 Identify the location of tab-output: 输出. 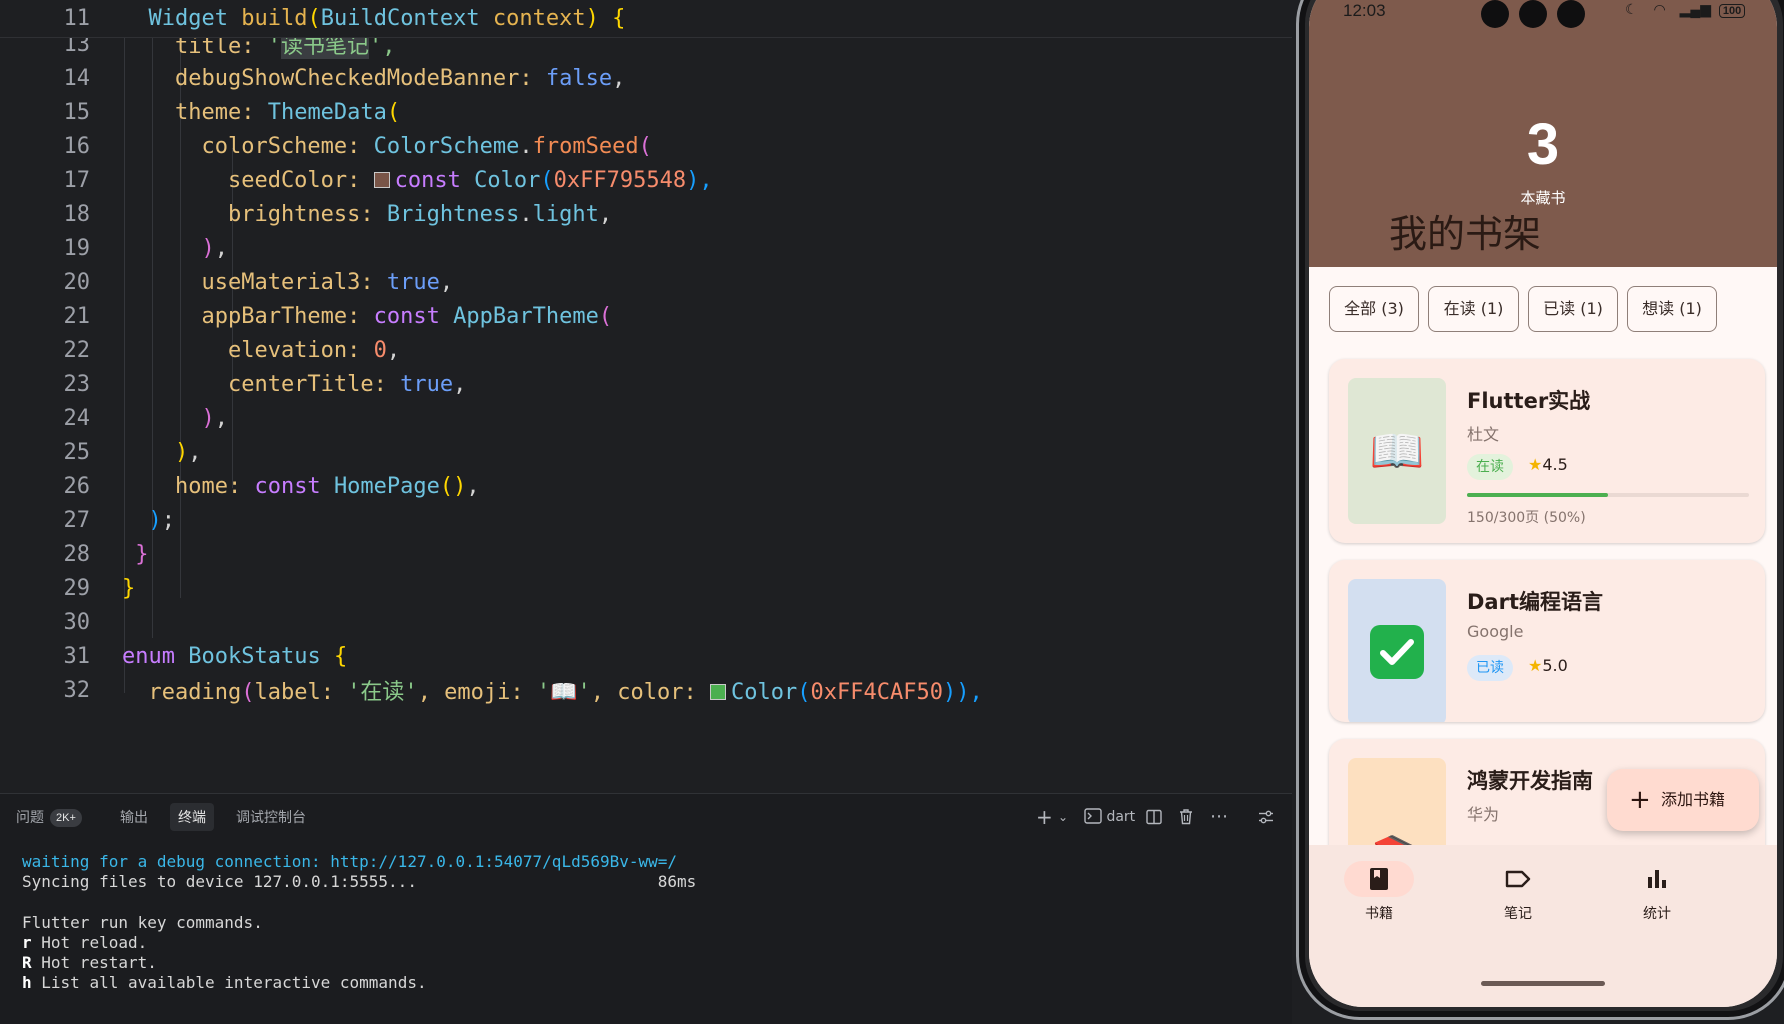
(134, 817).